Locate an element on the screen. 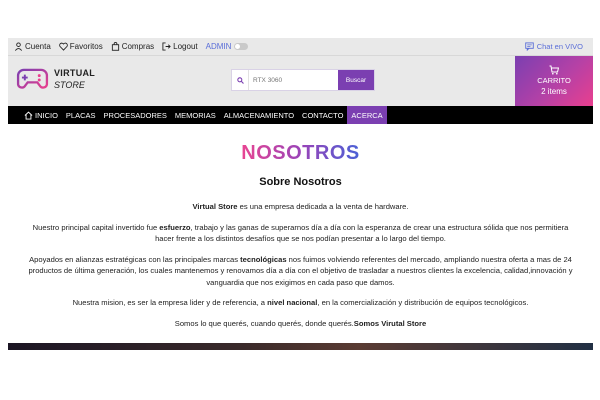 Image resolution: width=600 pixels, height=400 pixels. nav-label: INICIO is located at coordinates (46, 115).